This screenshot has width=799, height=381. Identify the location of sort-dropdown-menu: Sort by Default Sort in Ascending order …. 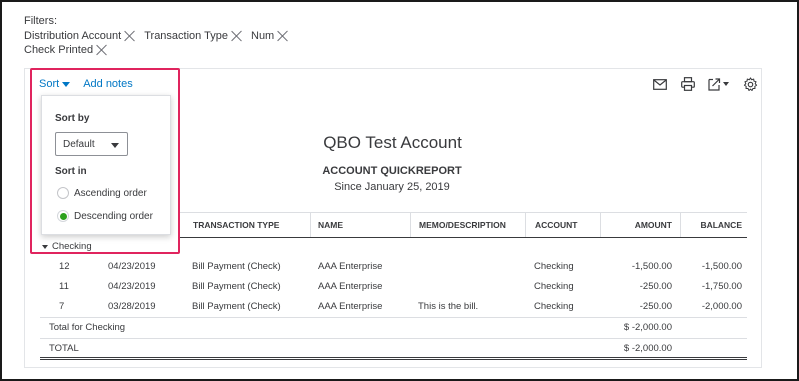
(106, 165).